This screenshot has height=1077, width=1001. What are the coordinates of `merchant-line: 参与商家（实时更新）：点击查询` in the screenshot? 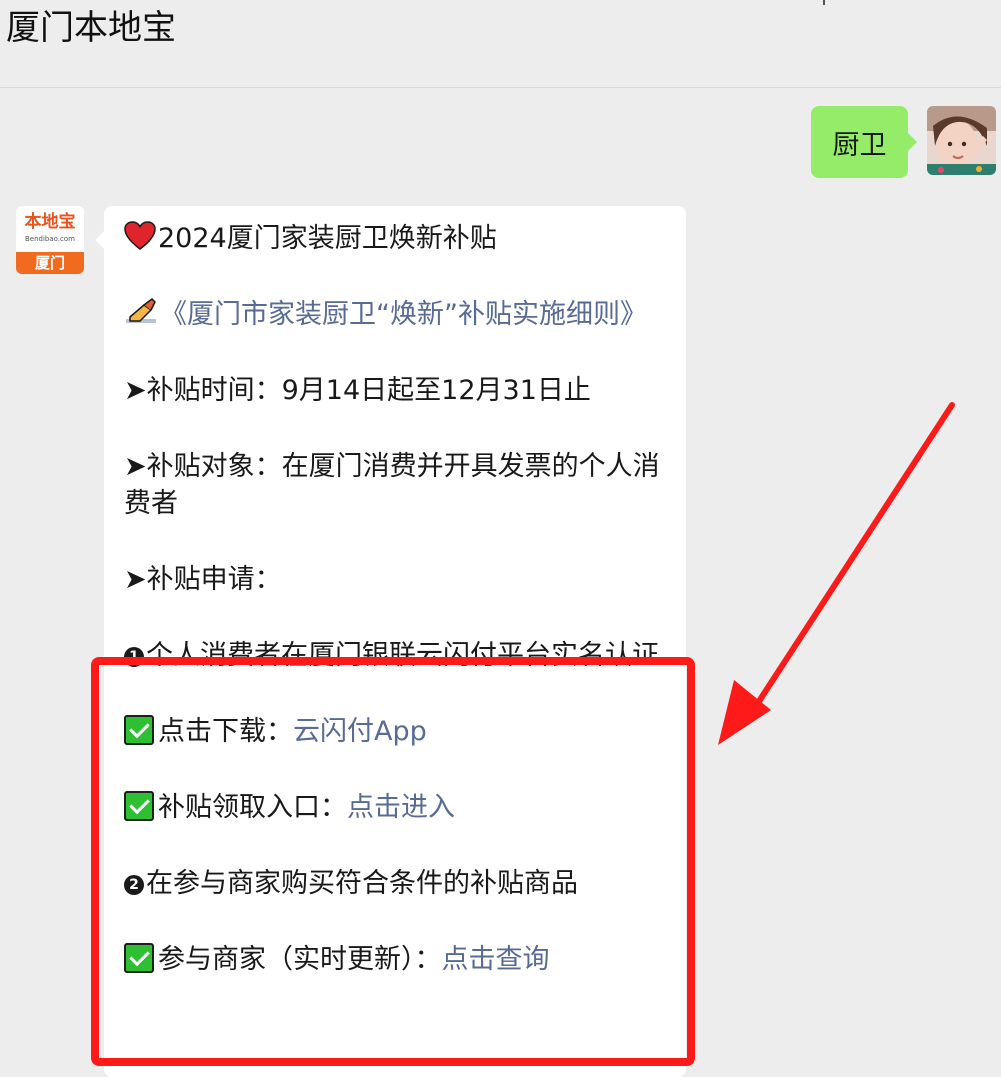 It's located at (394, 959).